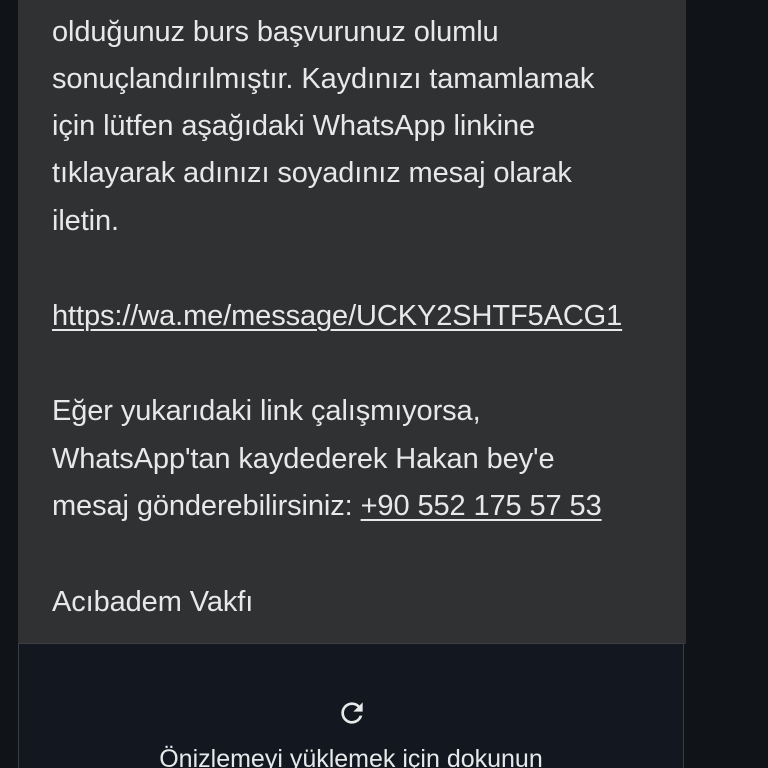 Image resolution: width=768 pixels, height=768 pixels. Describe the element at coordinates (352, 713) in the screenshot. I see `reload-icon` at that location.